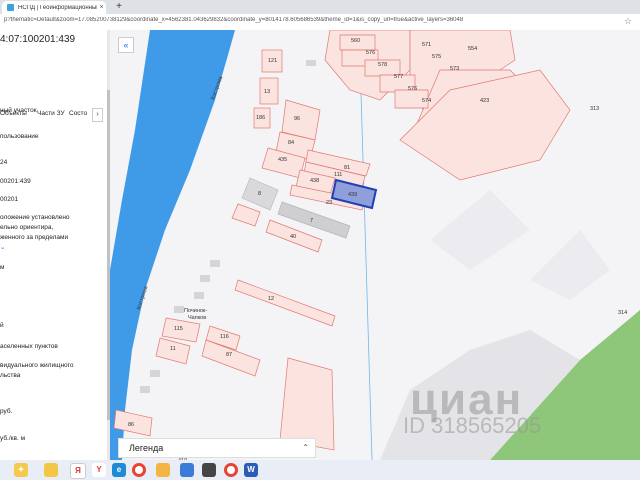 The width and height of the screenshot is (640, 480). I want to click on parcel-label: 81, so click(347, 168).